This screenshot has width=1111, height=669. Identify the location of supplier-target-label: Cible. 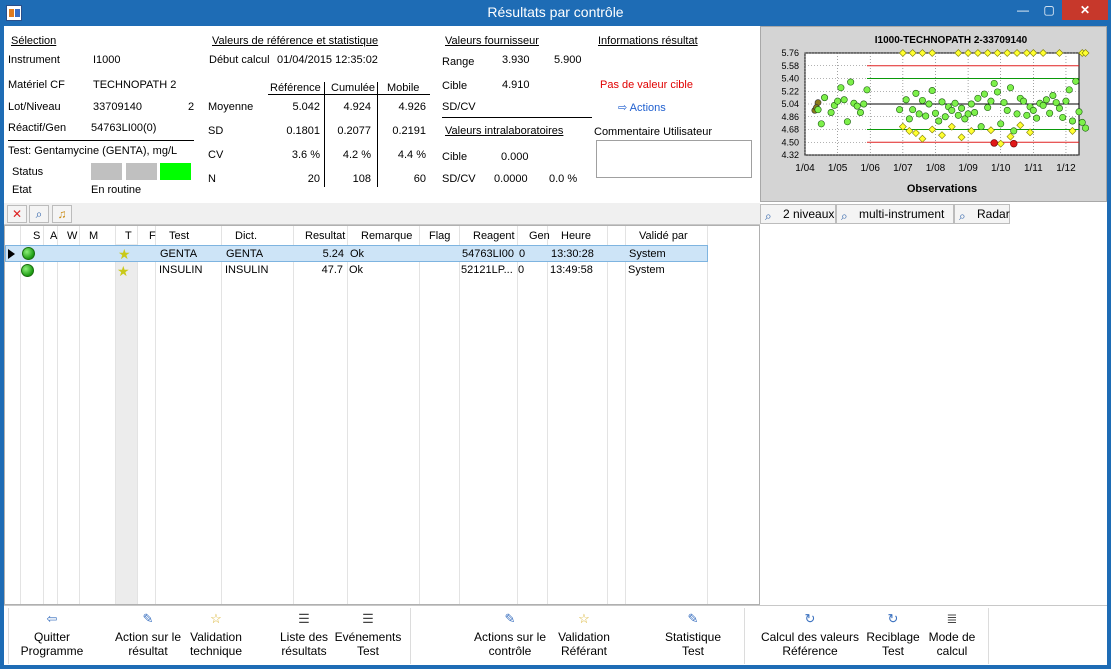
(455, 86).